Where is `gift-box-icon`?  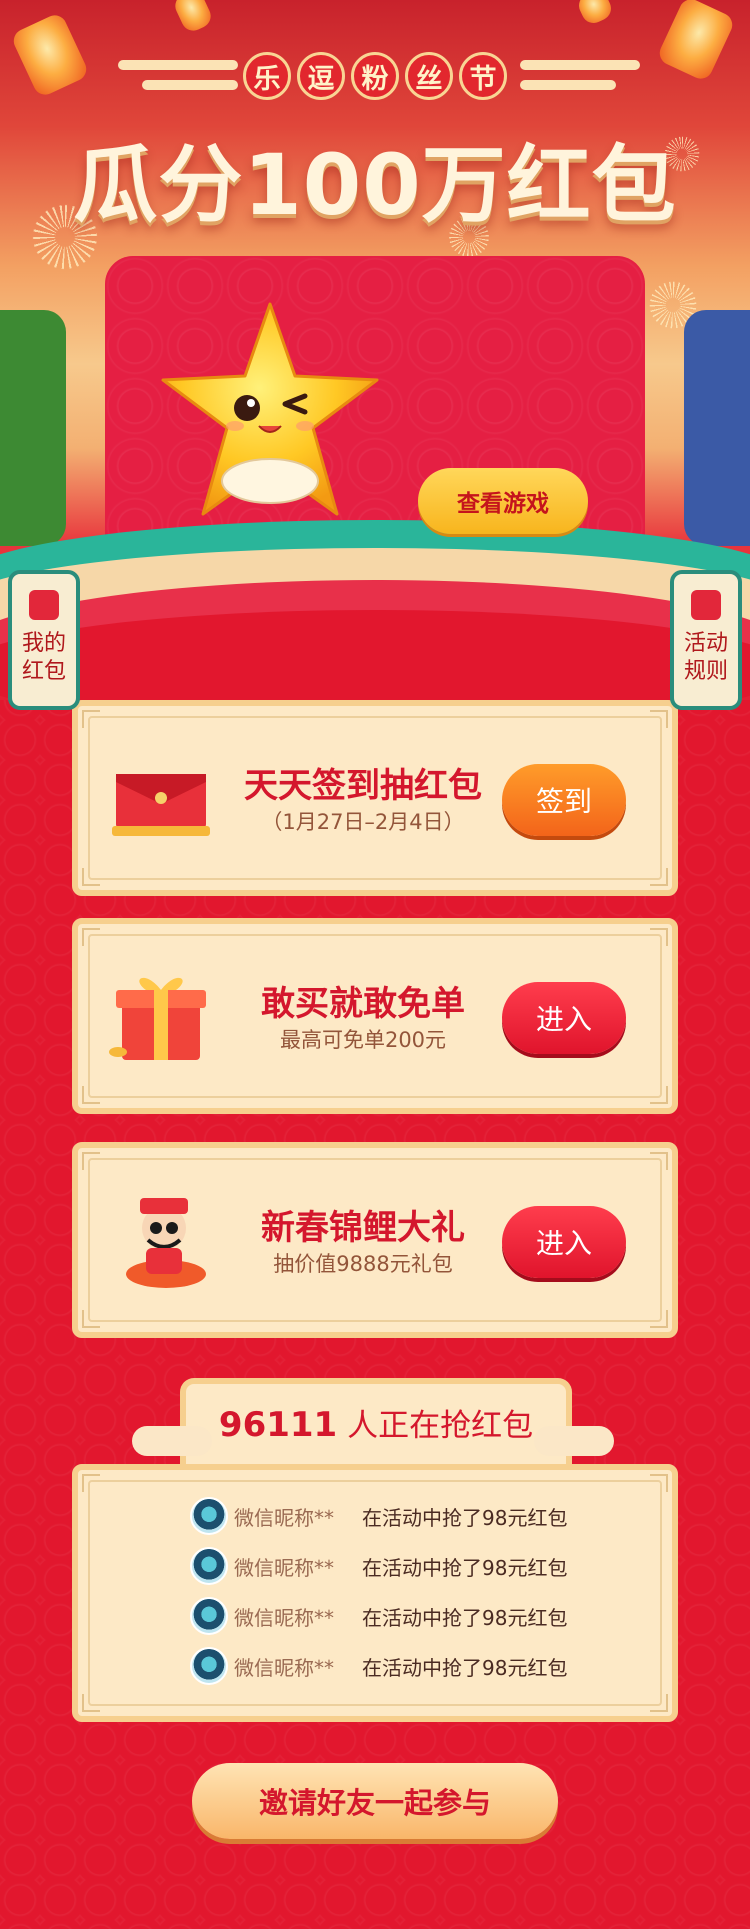 gift-box-icon is located at coordinates (157, 1018).